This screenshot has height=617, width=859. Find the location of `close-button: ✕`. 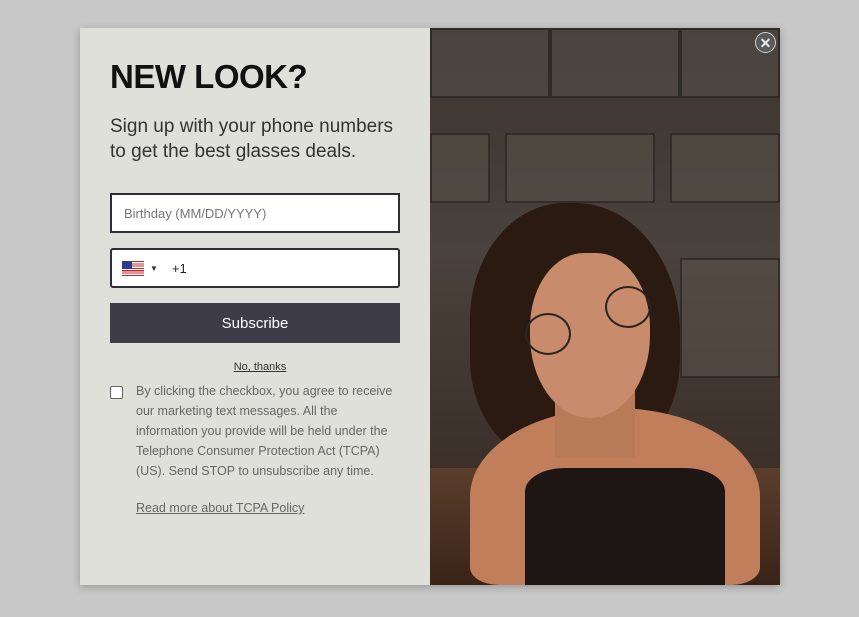

close-button: ✕ is located at coordinates (765, 42).